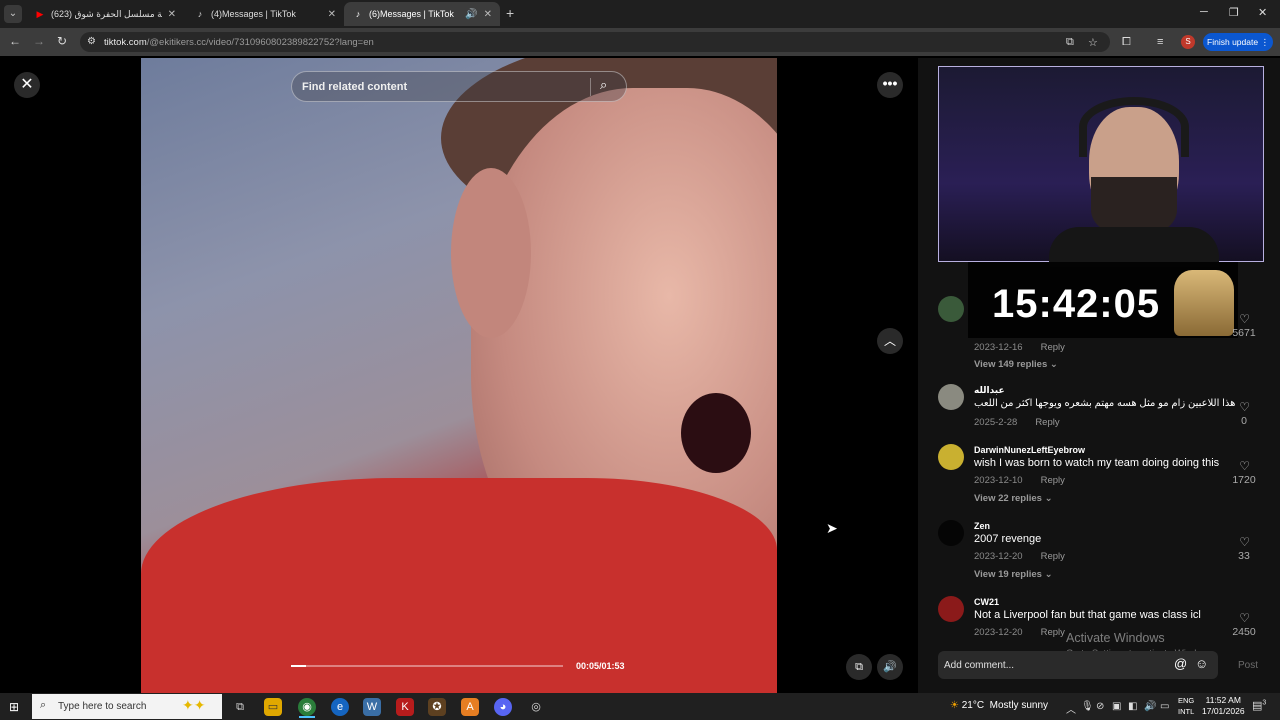 This screenshot has height=720, width=1280. What do you see at coordinates (1134, 247) in the screenshot?
I see `webcam-shape` at bounding box center [1134, 247].